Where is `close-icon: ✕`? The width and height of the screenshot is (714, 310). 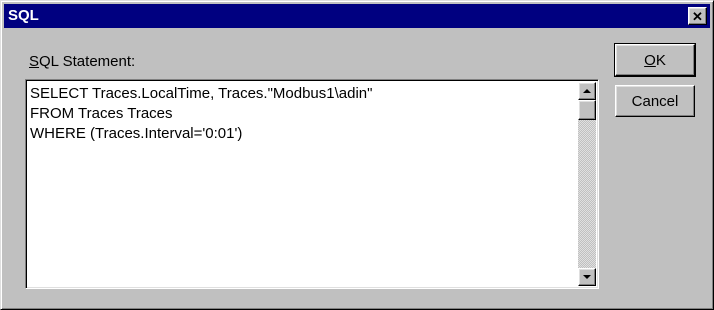 close-icon: ✕ is located at coordinates (697, 16).